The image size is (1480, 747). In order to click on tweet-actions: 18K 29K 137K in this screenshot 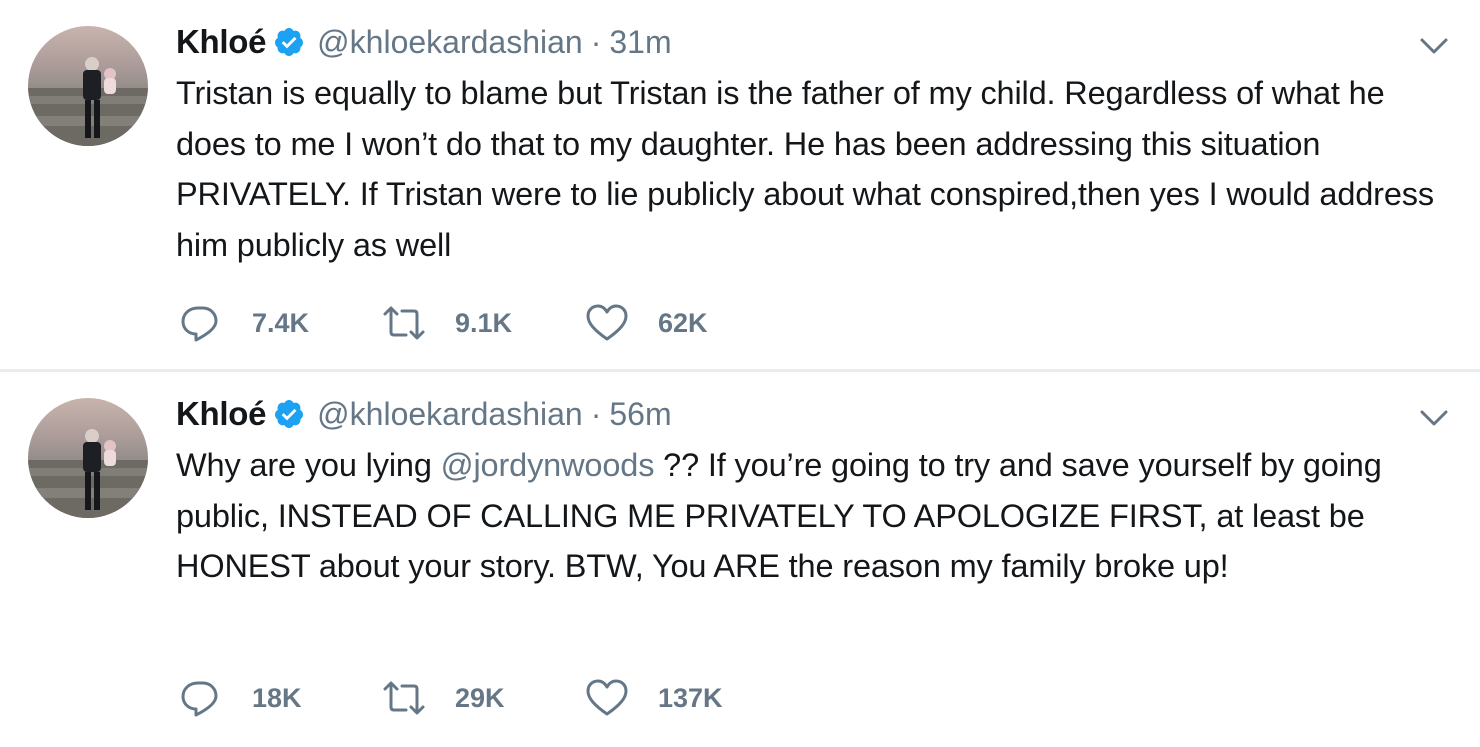, I will do `click(450, 698)`.